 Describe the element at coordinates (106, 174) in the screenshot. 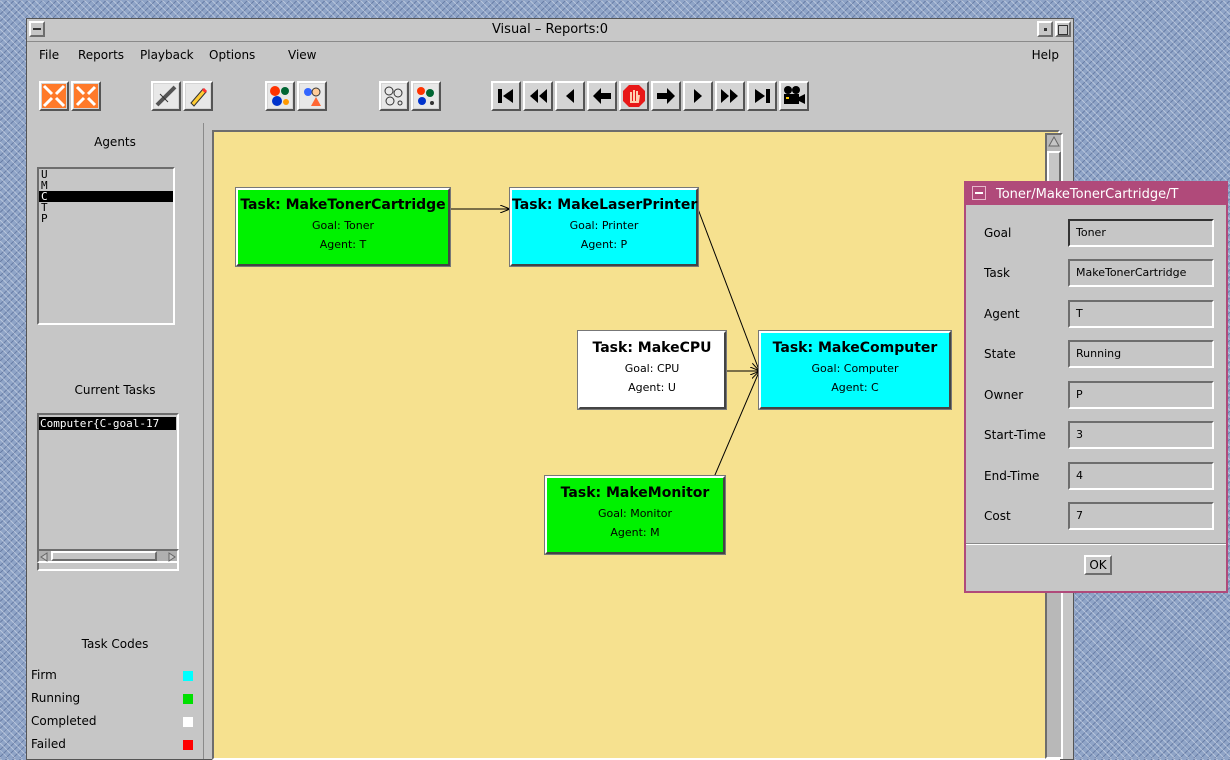

I see `agent-item-u: U` at that location.